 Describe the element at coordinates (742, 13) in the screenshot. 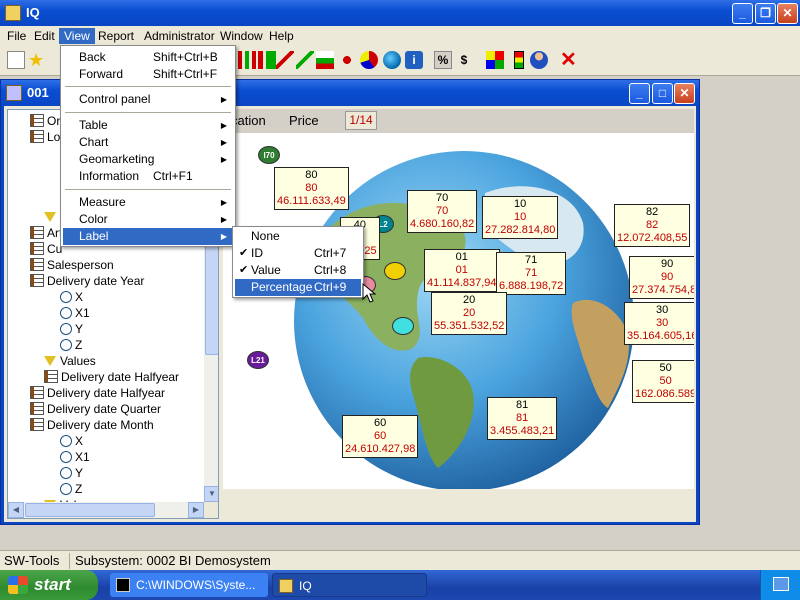

I see `minimize-button: _` at that location.